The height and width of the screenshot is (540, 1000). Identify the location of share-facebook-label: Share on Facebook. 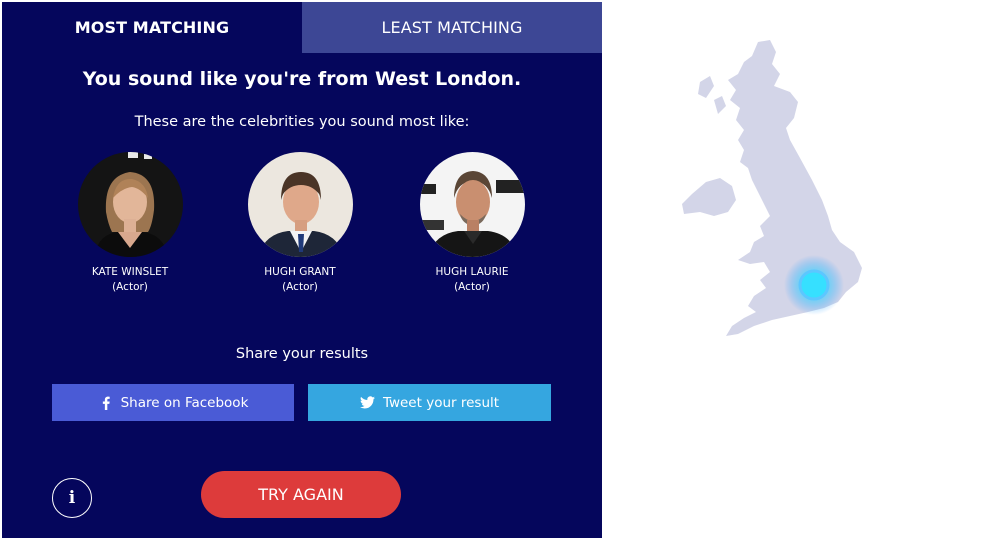
(184, 402).